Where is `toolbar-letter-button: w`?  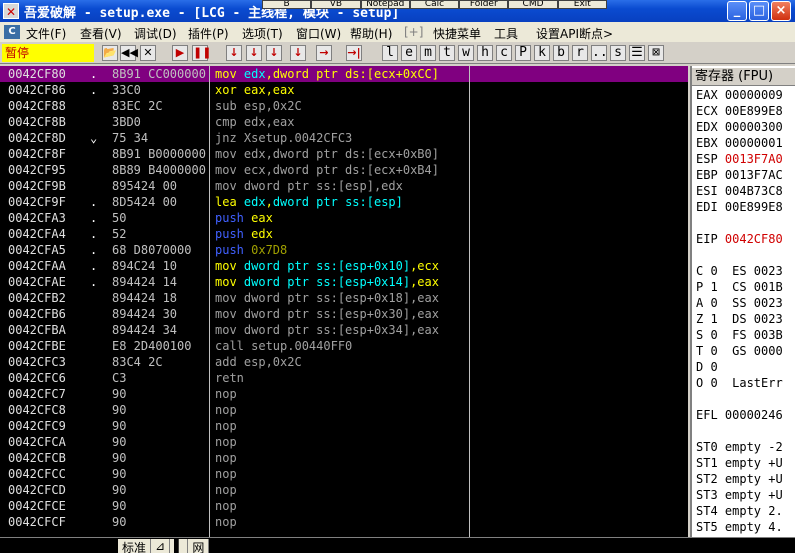 toolbar-letter-button: w is located at coordinates (466, 53).